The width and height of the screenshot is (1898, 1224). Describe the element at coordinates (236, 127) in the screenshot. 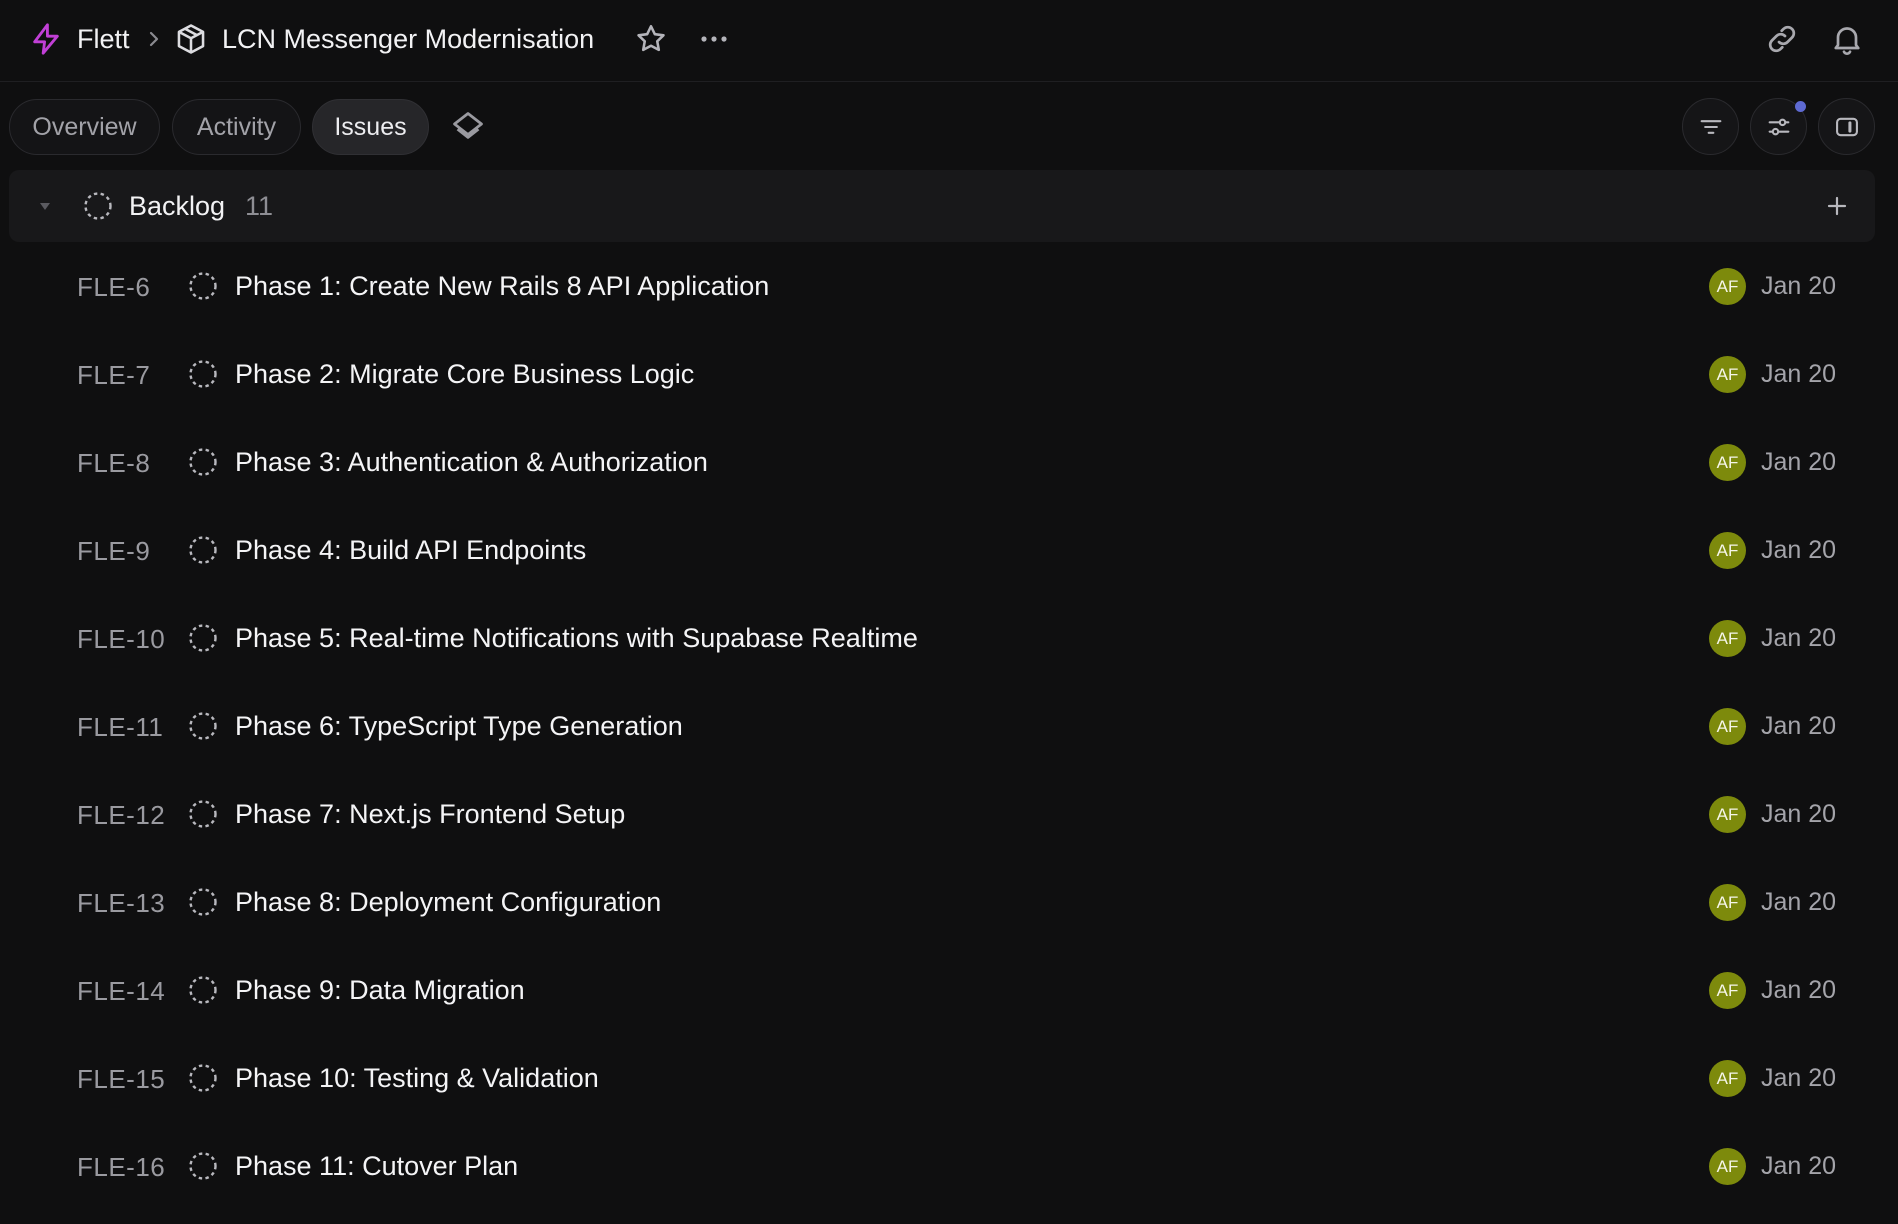

I see `tab-activity: Activity` at that location.